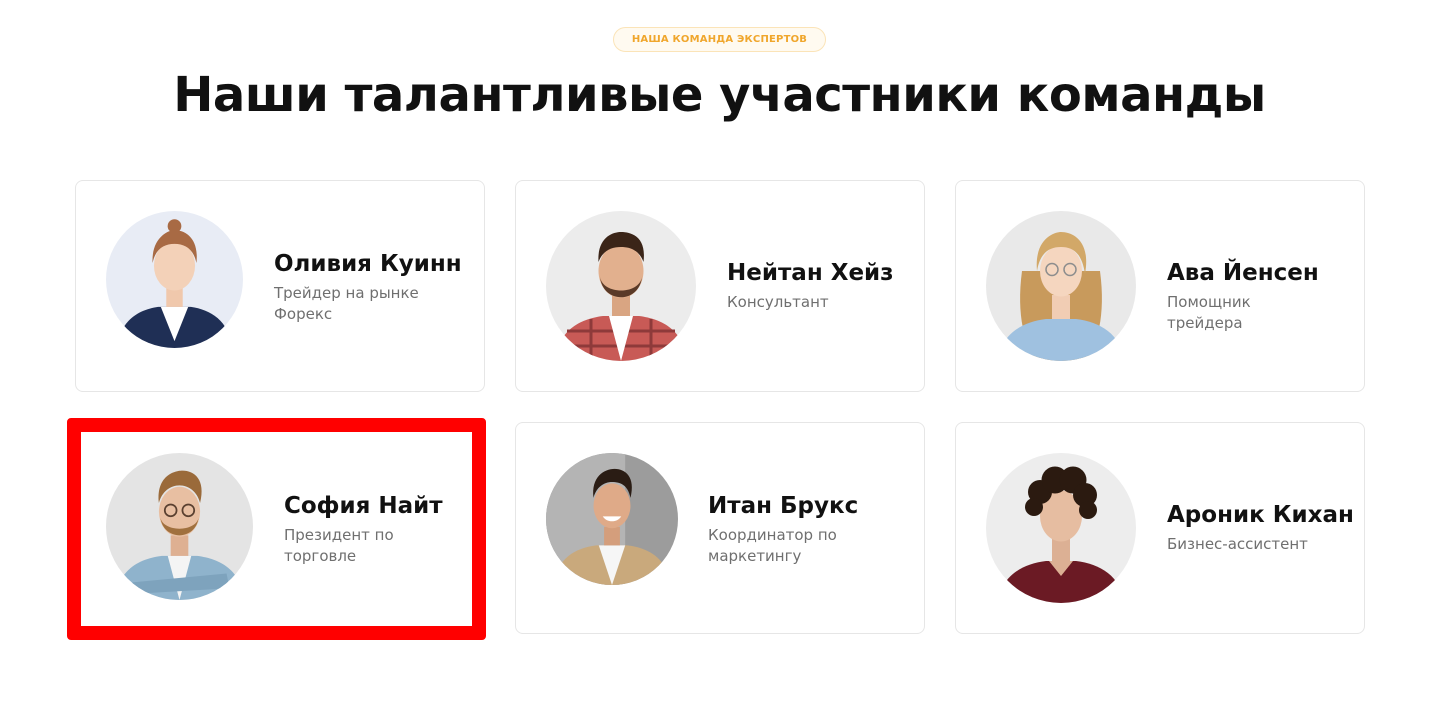 Image resolution: width=1439 pixels, height=701 pixels. I want to click on member-role: Консультант, so click(778, 302).